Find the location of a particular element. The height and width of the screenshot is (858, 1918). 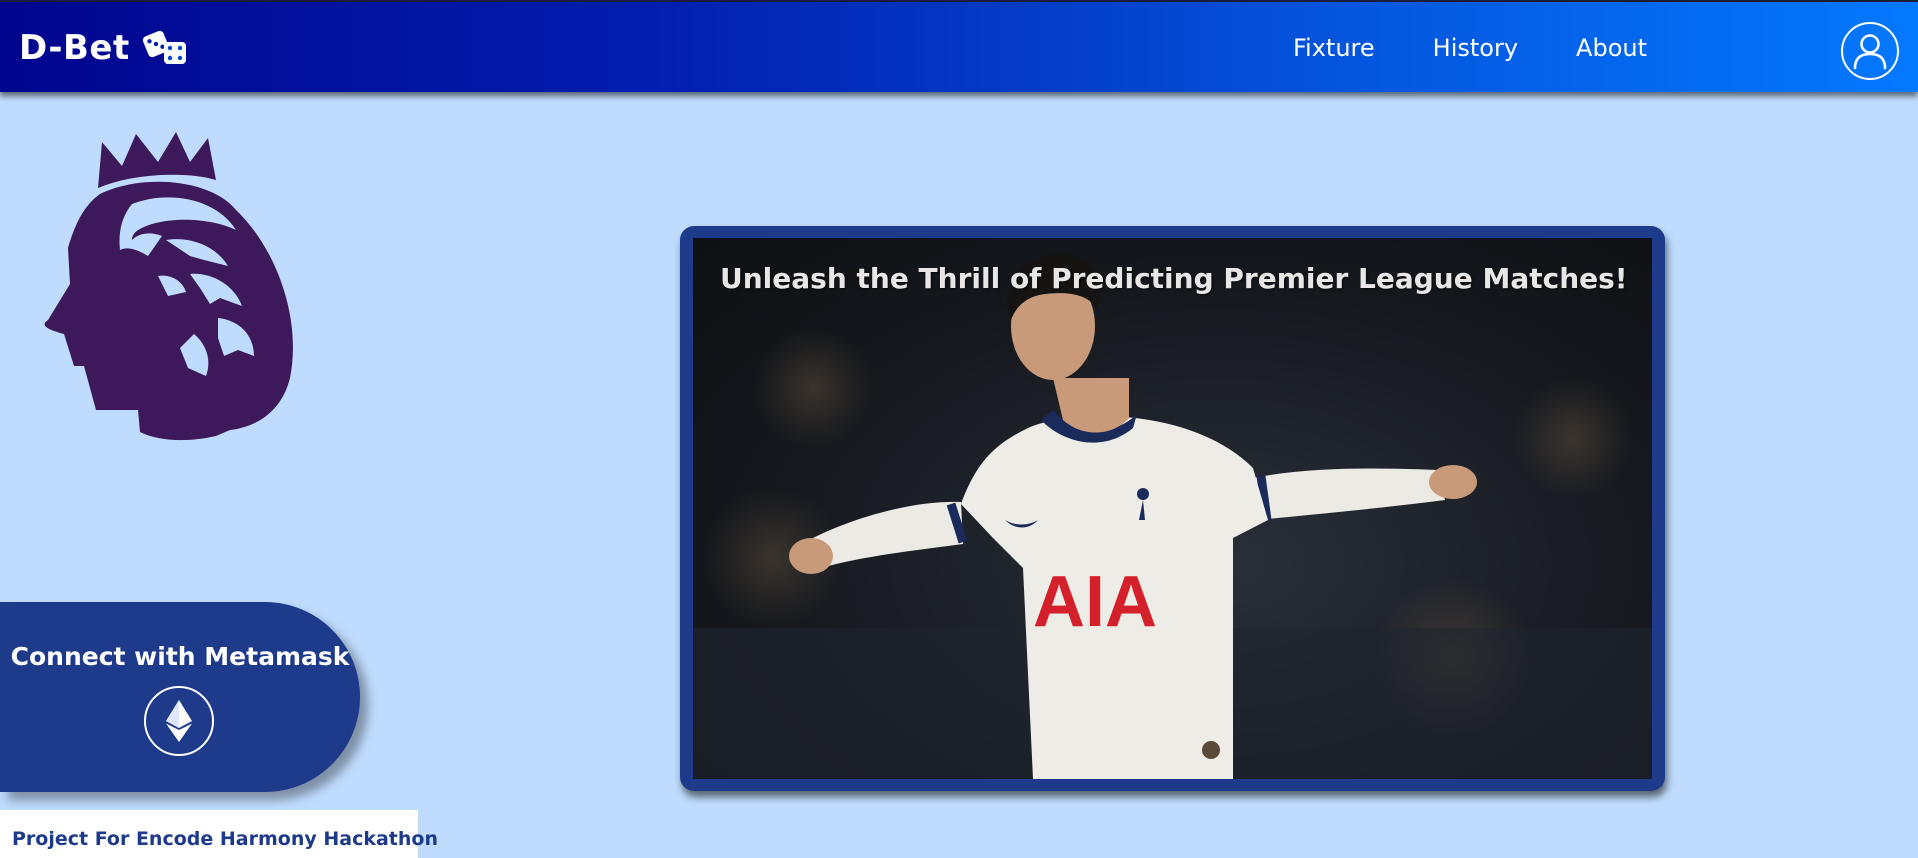

nav-links: Fixture History About is located at coordinates (1499, 48).